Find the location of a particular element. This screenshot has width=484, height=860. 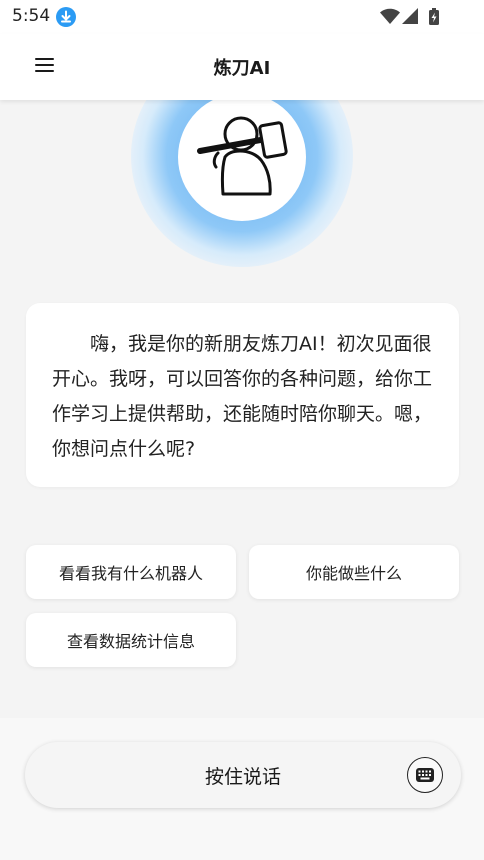

status-icons is located at coordinates (414, 20).